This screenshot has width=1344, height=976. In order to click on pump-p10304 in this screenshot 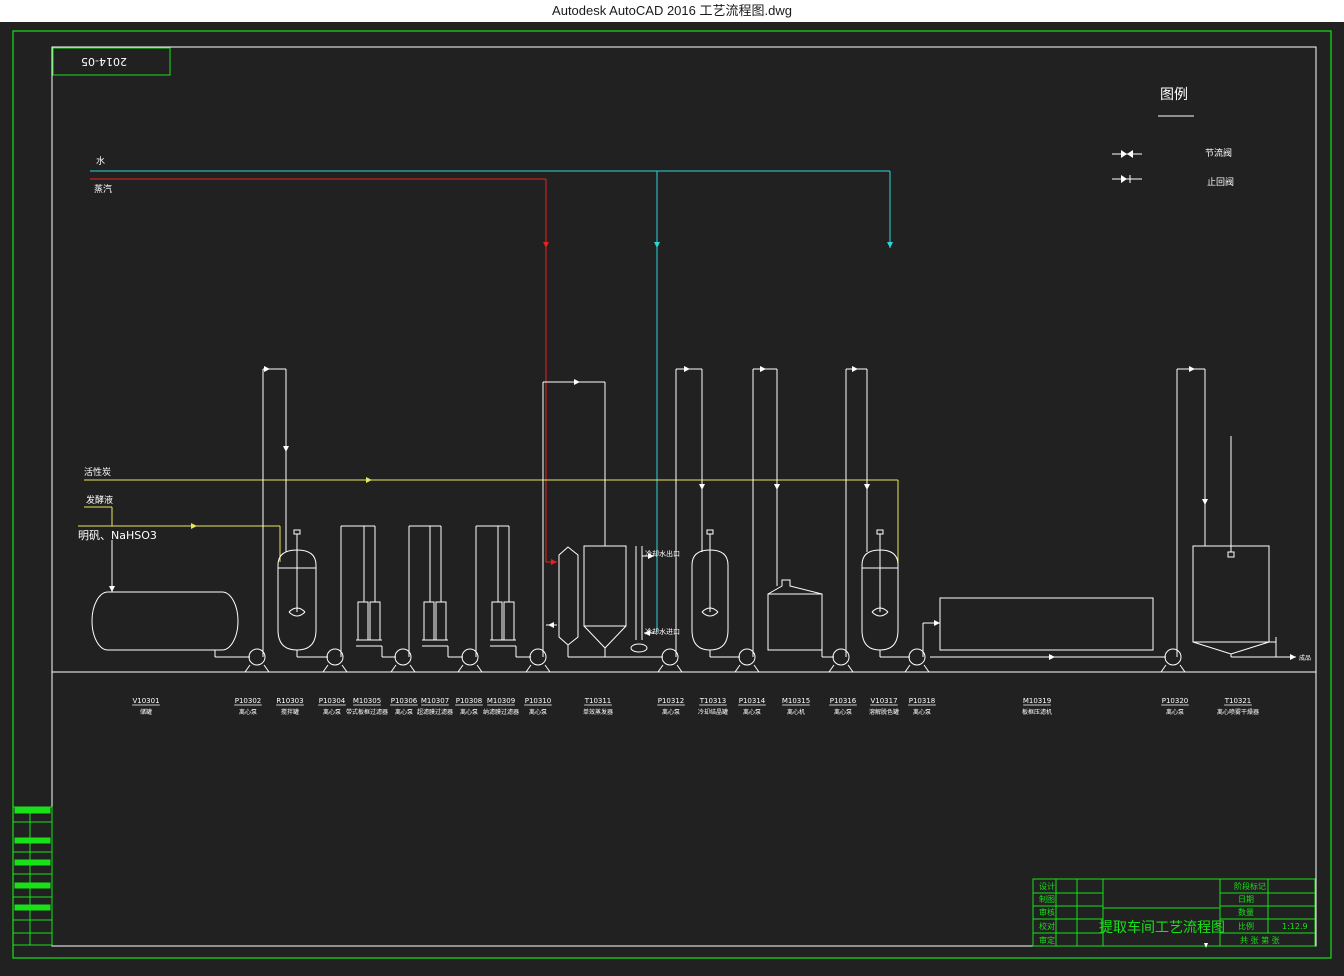, I will do `click(349, 599)`.